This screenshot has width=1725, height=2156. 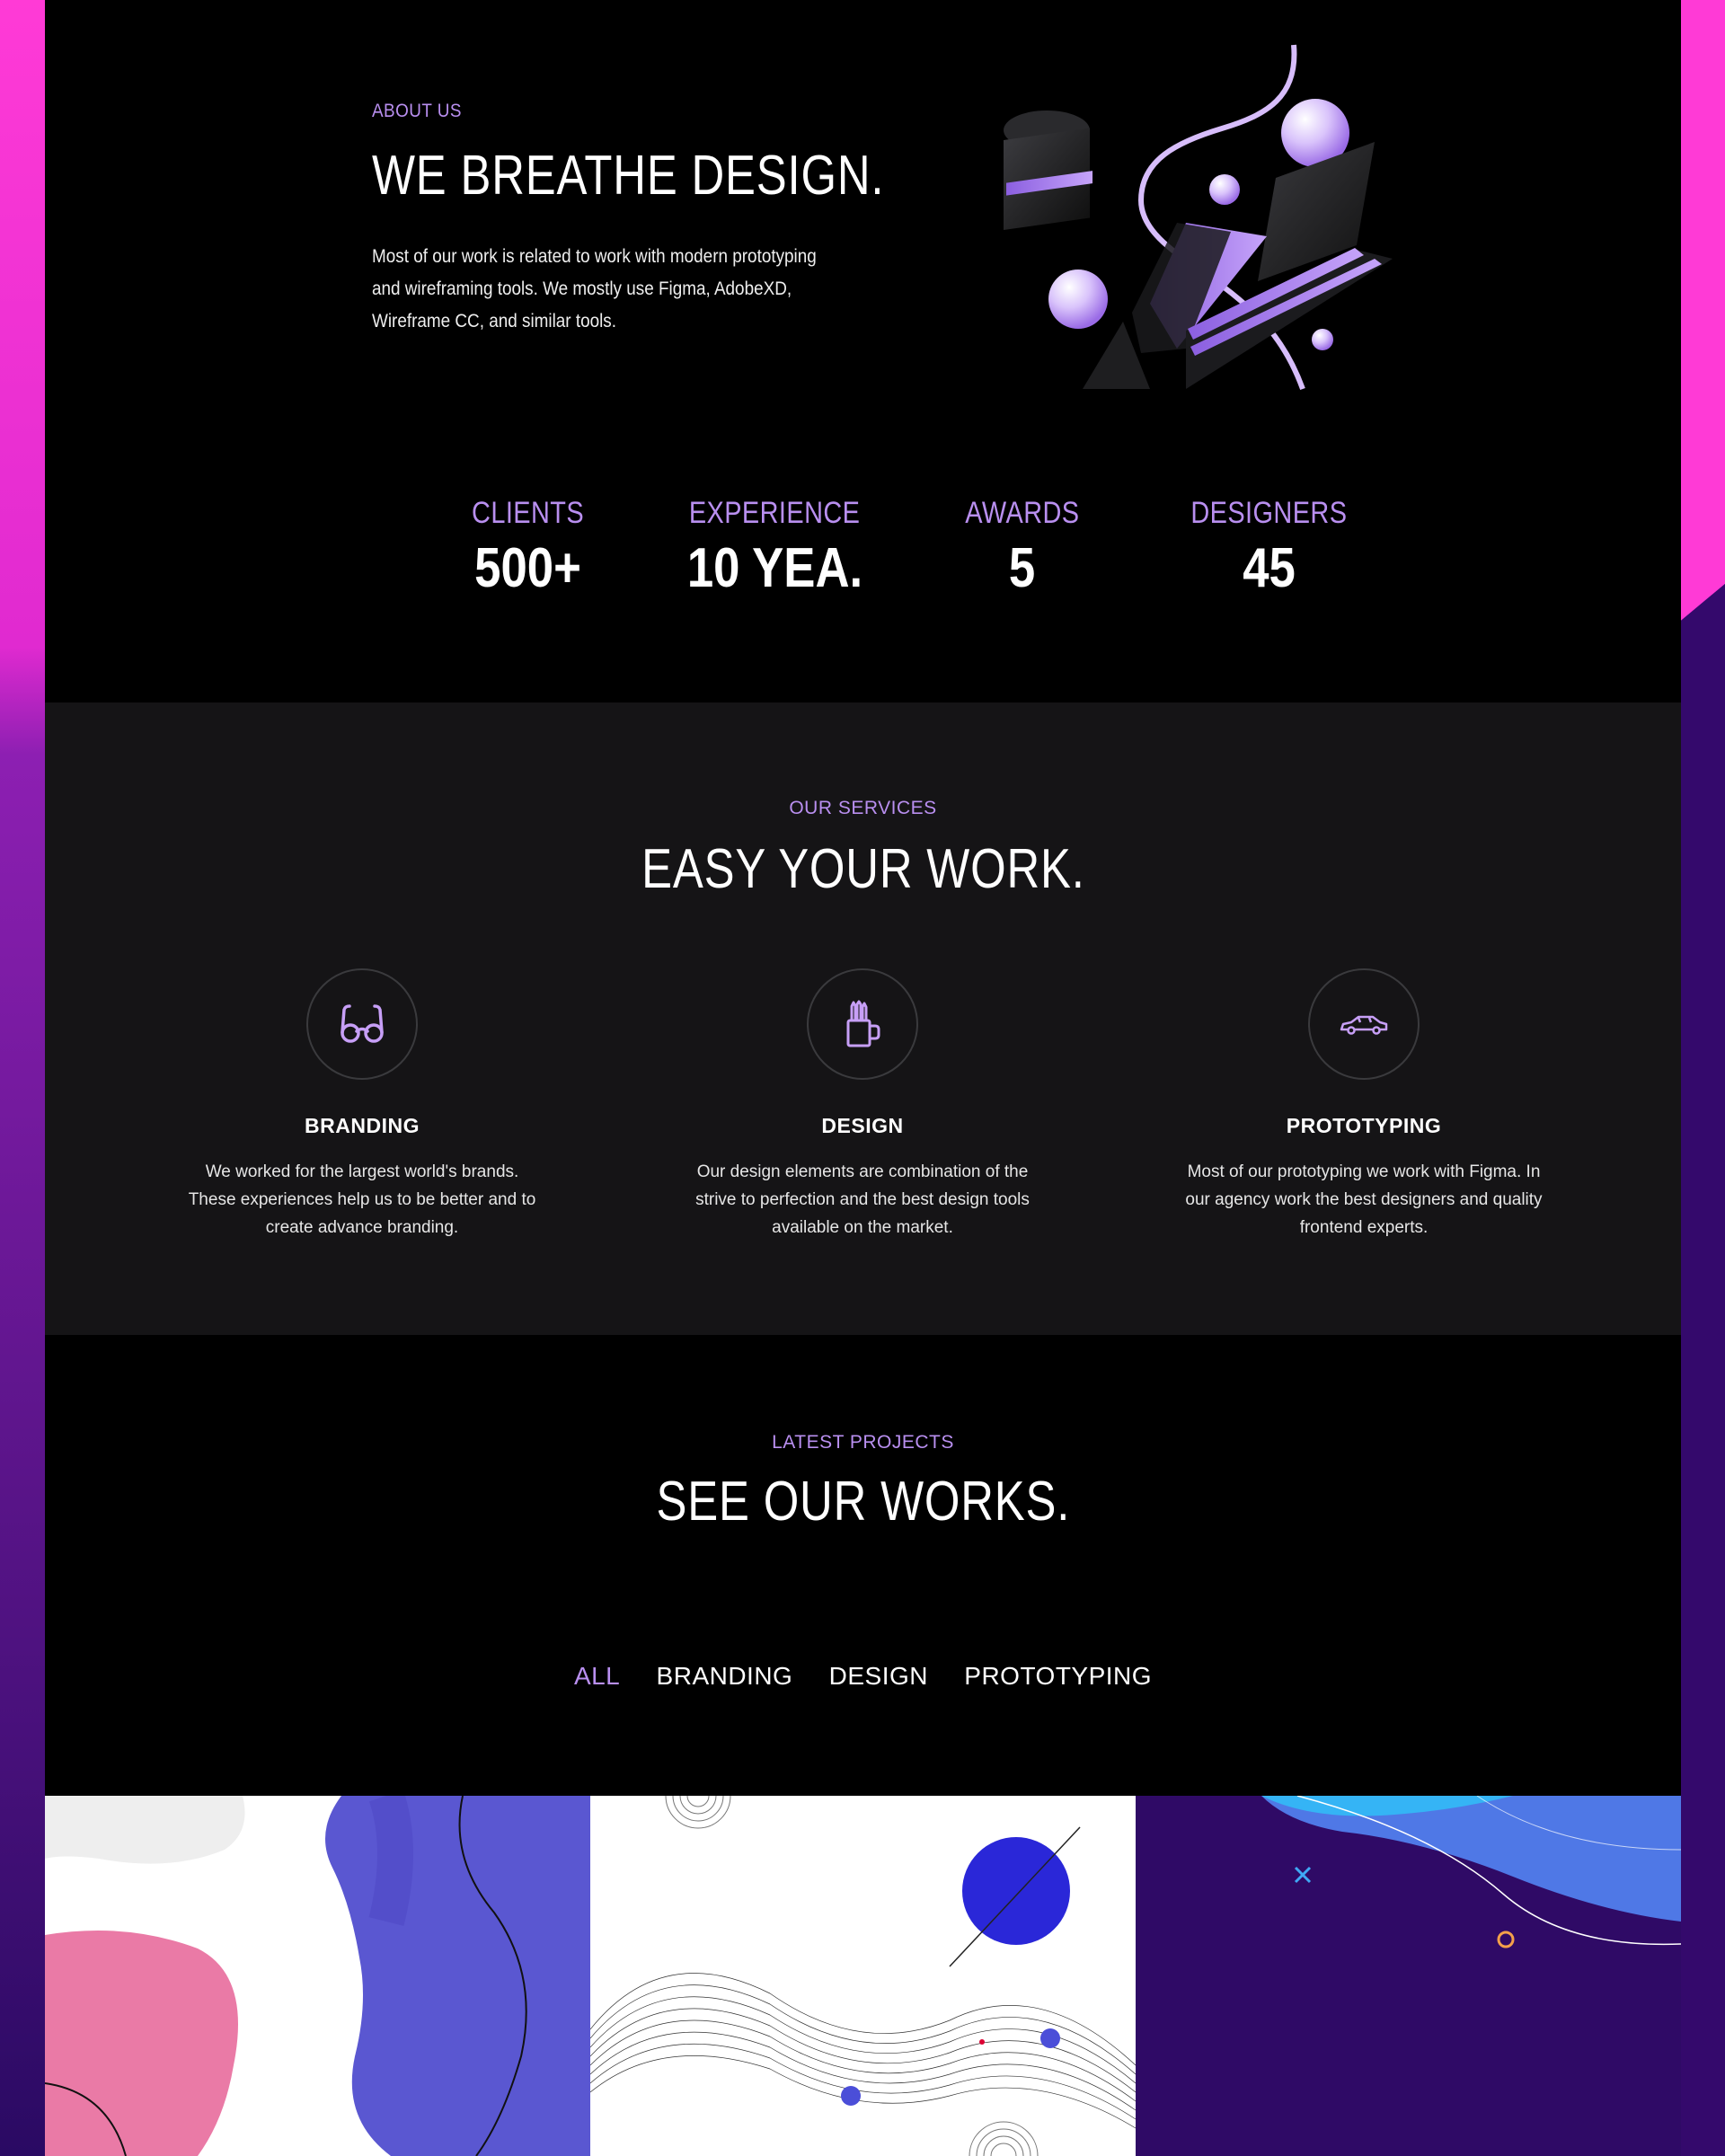 I want to click on services-title-text: EASY YOUR WORK., so click(x=863, y=869).